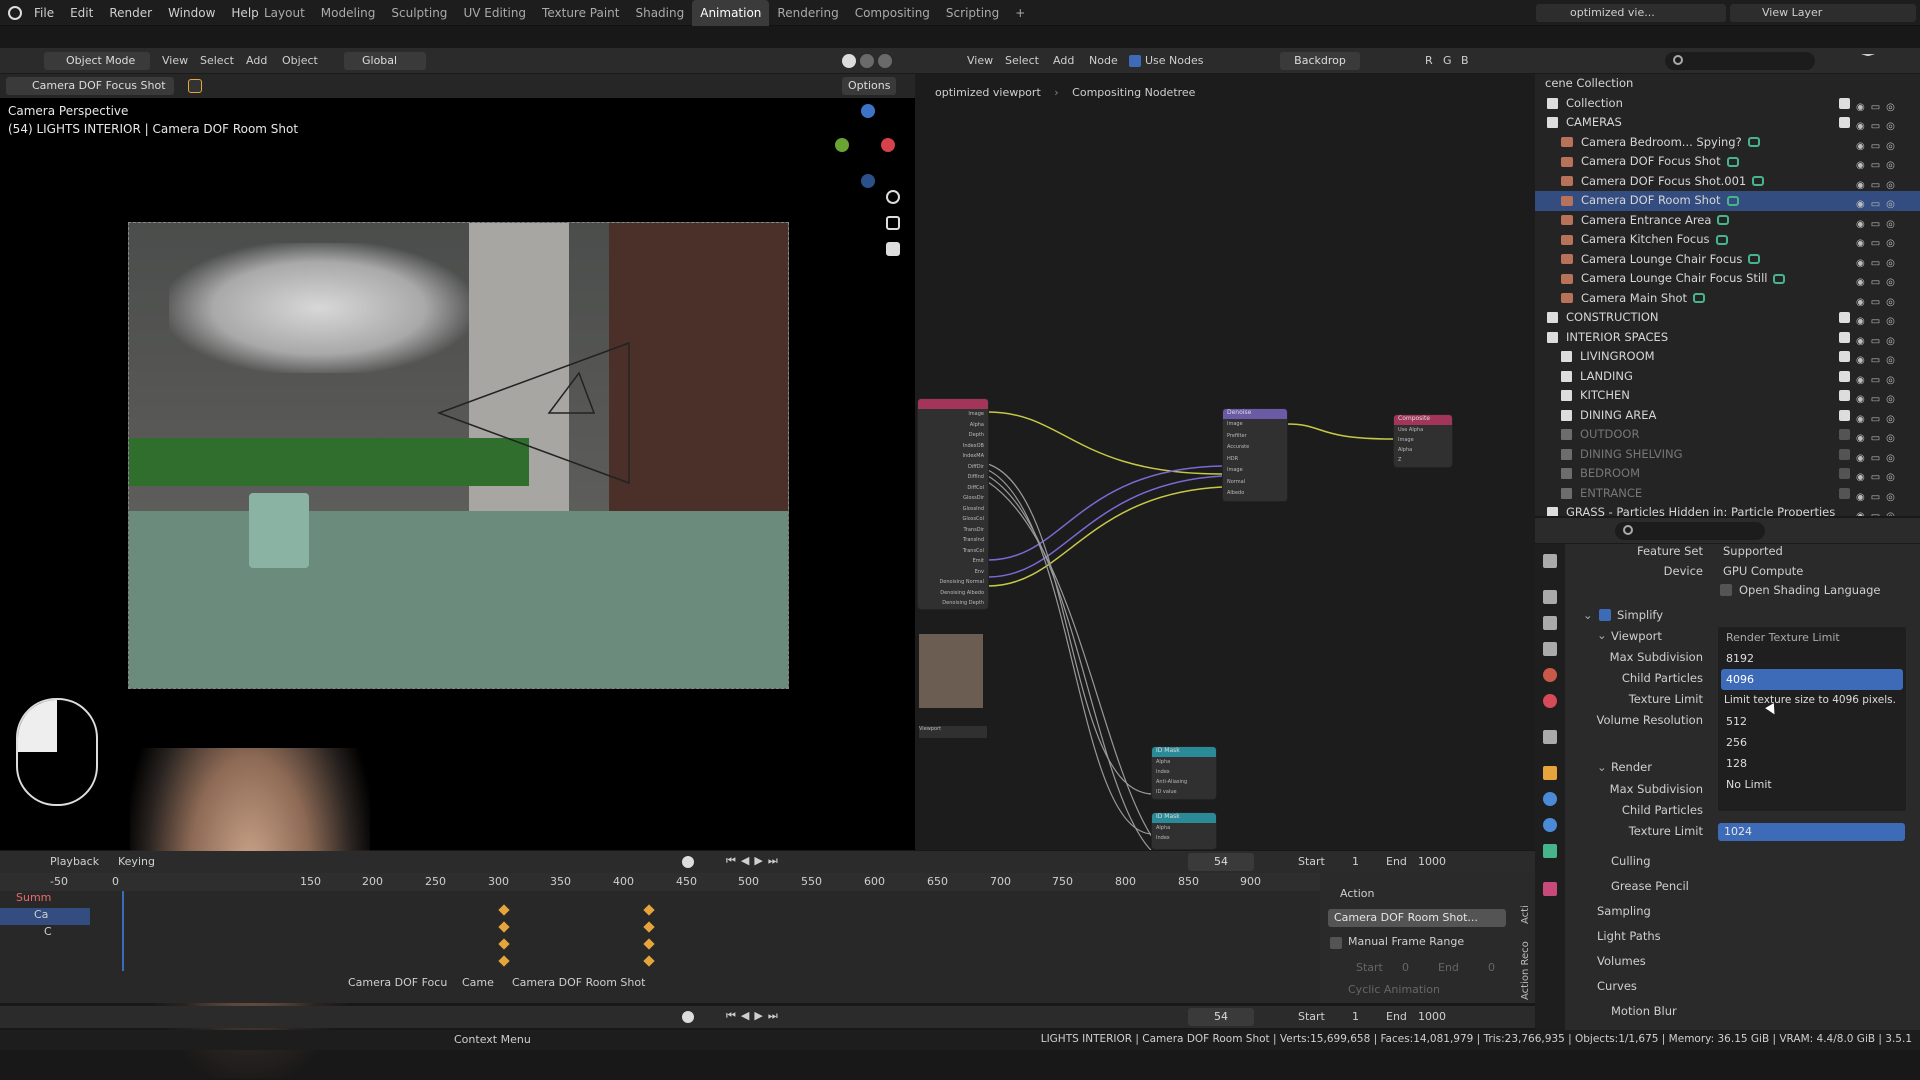 This screenshot has height=1080, width=1920. I want to click on node-socket: GlossCol, so click(953, 519).